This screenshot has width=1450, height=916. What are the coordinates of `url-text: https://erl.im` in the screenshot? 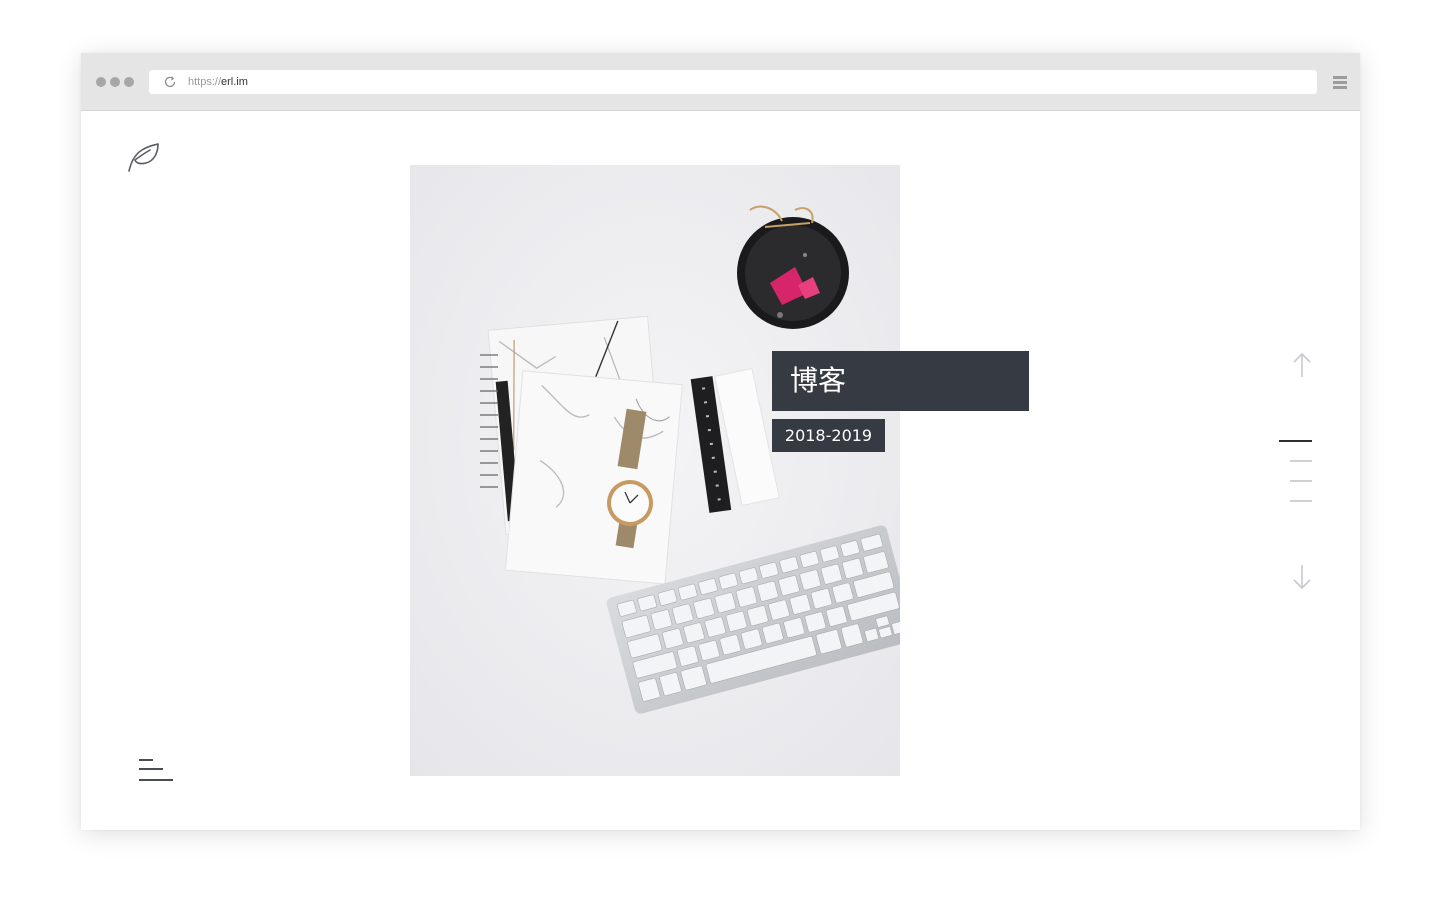 It's located at (218, 82).